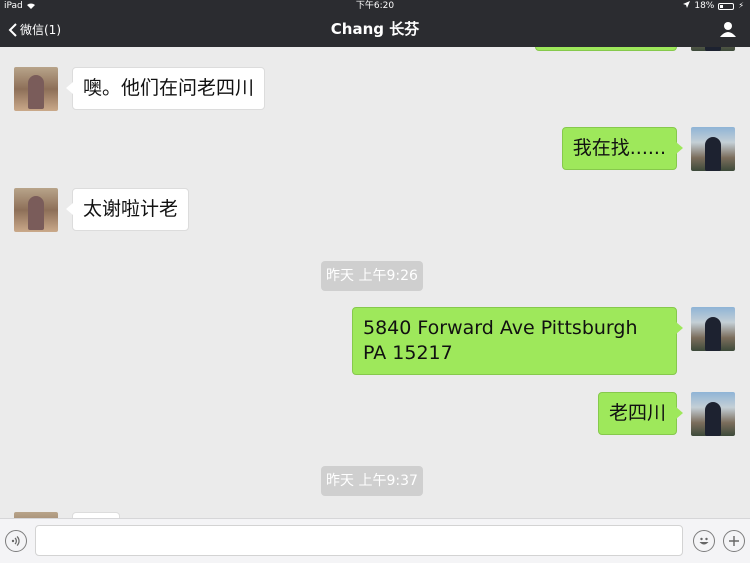 Image resolution: width=750 pixels, height=563 pixels. I want to click on message-bubble-out: 5840 Forward Ave Pittsburgh PA 15217, so click(517, 341).